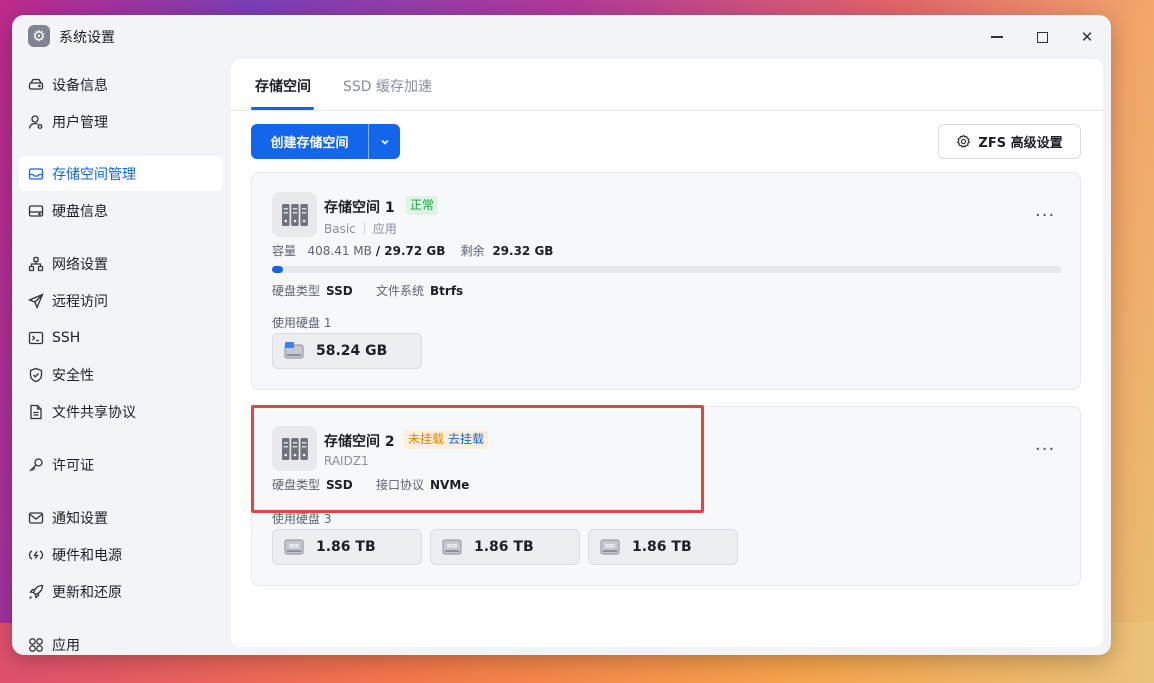 This screenshot has height=683, width=1154. I want to click on sidebar-item-file-sharing: 文件共享协议, so click(121, 411).